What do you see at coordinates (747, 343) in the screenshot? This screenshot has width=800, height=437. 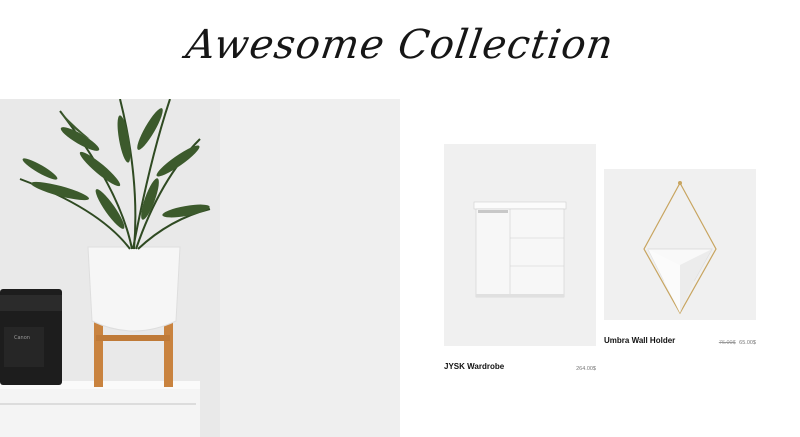 I see `product-current-price: 65.00$` at bounding box center [747, 343].